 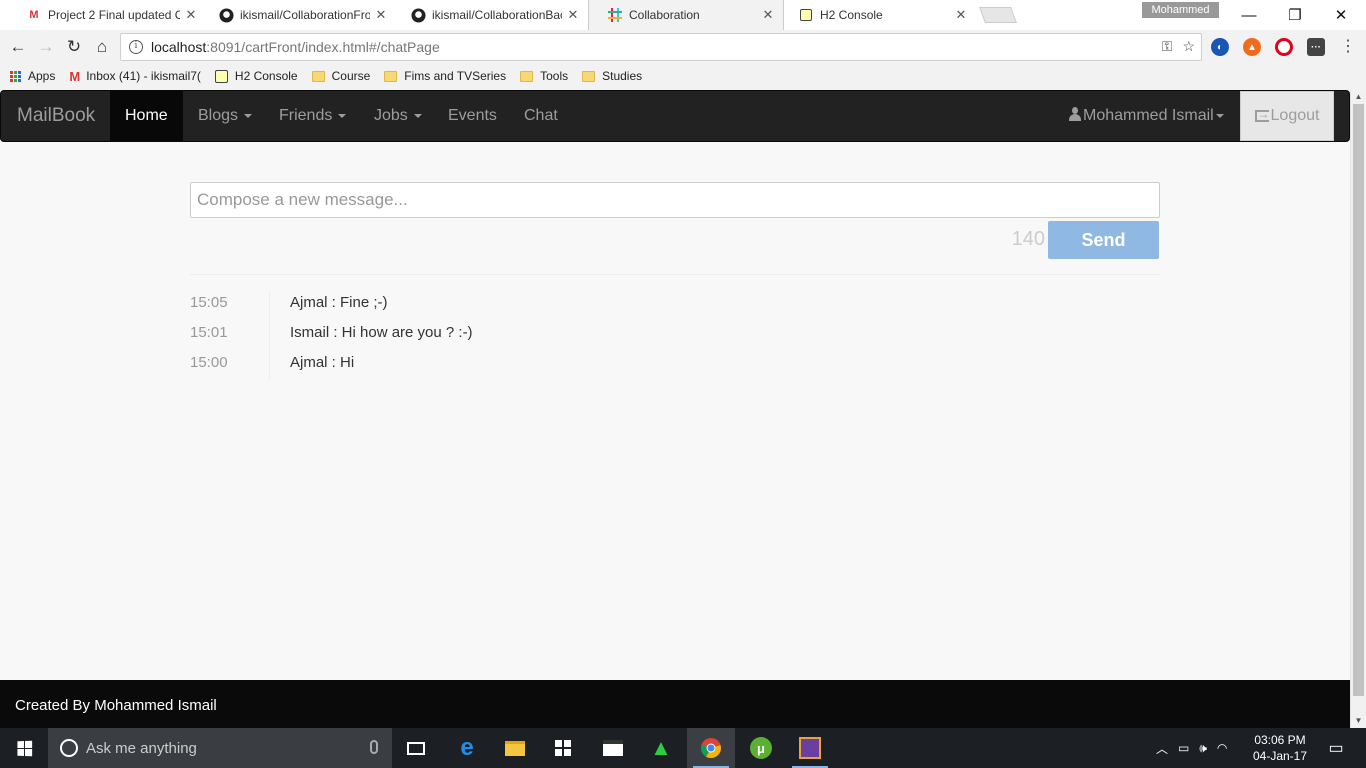 I want to click on browser-tab-collaboration: Collaboration ✕, so click(x=686, y=15).